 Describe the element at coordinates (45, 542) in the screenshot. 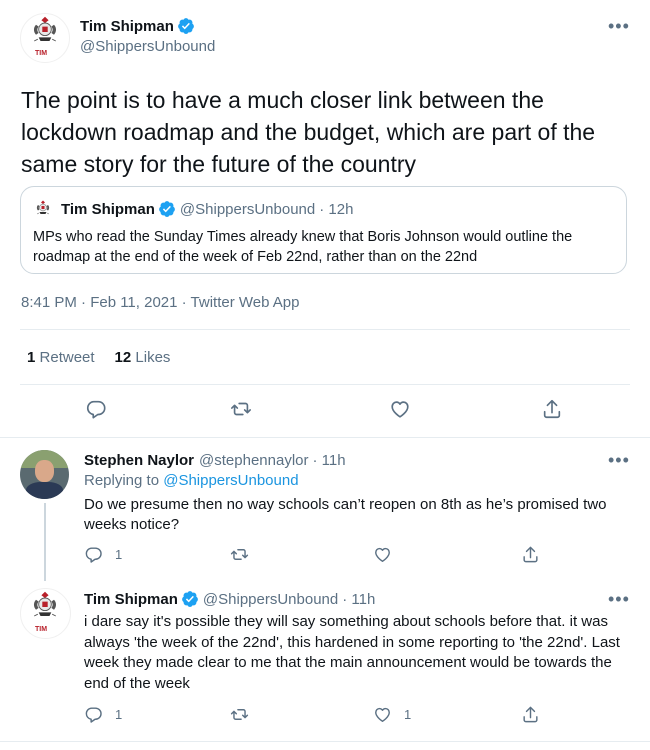

I see `thread-line` at that location.